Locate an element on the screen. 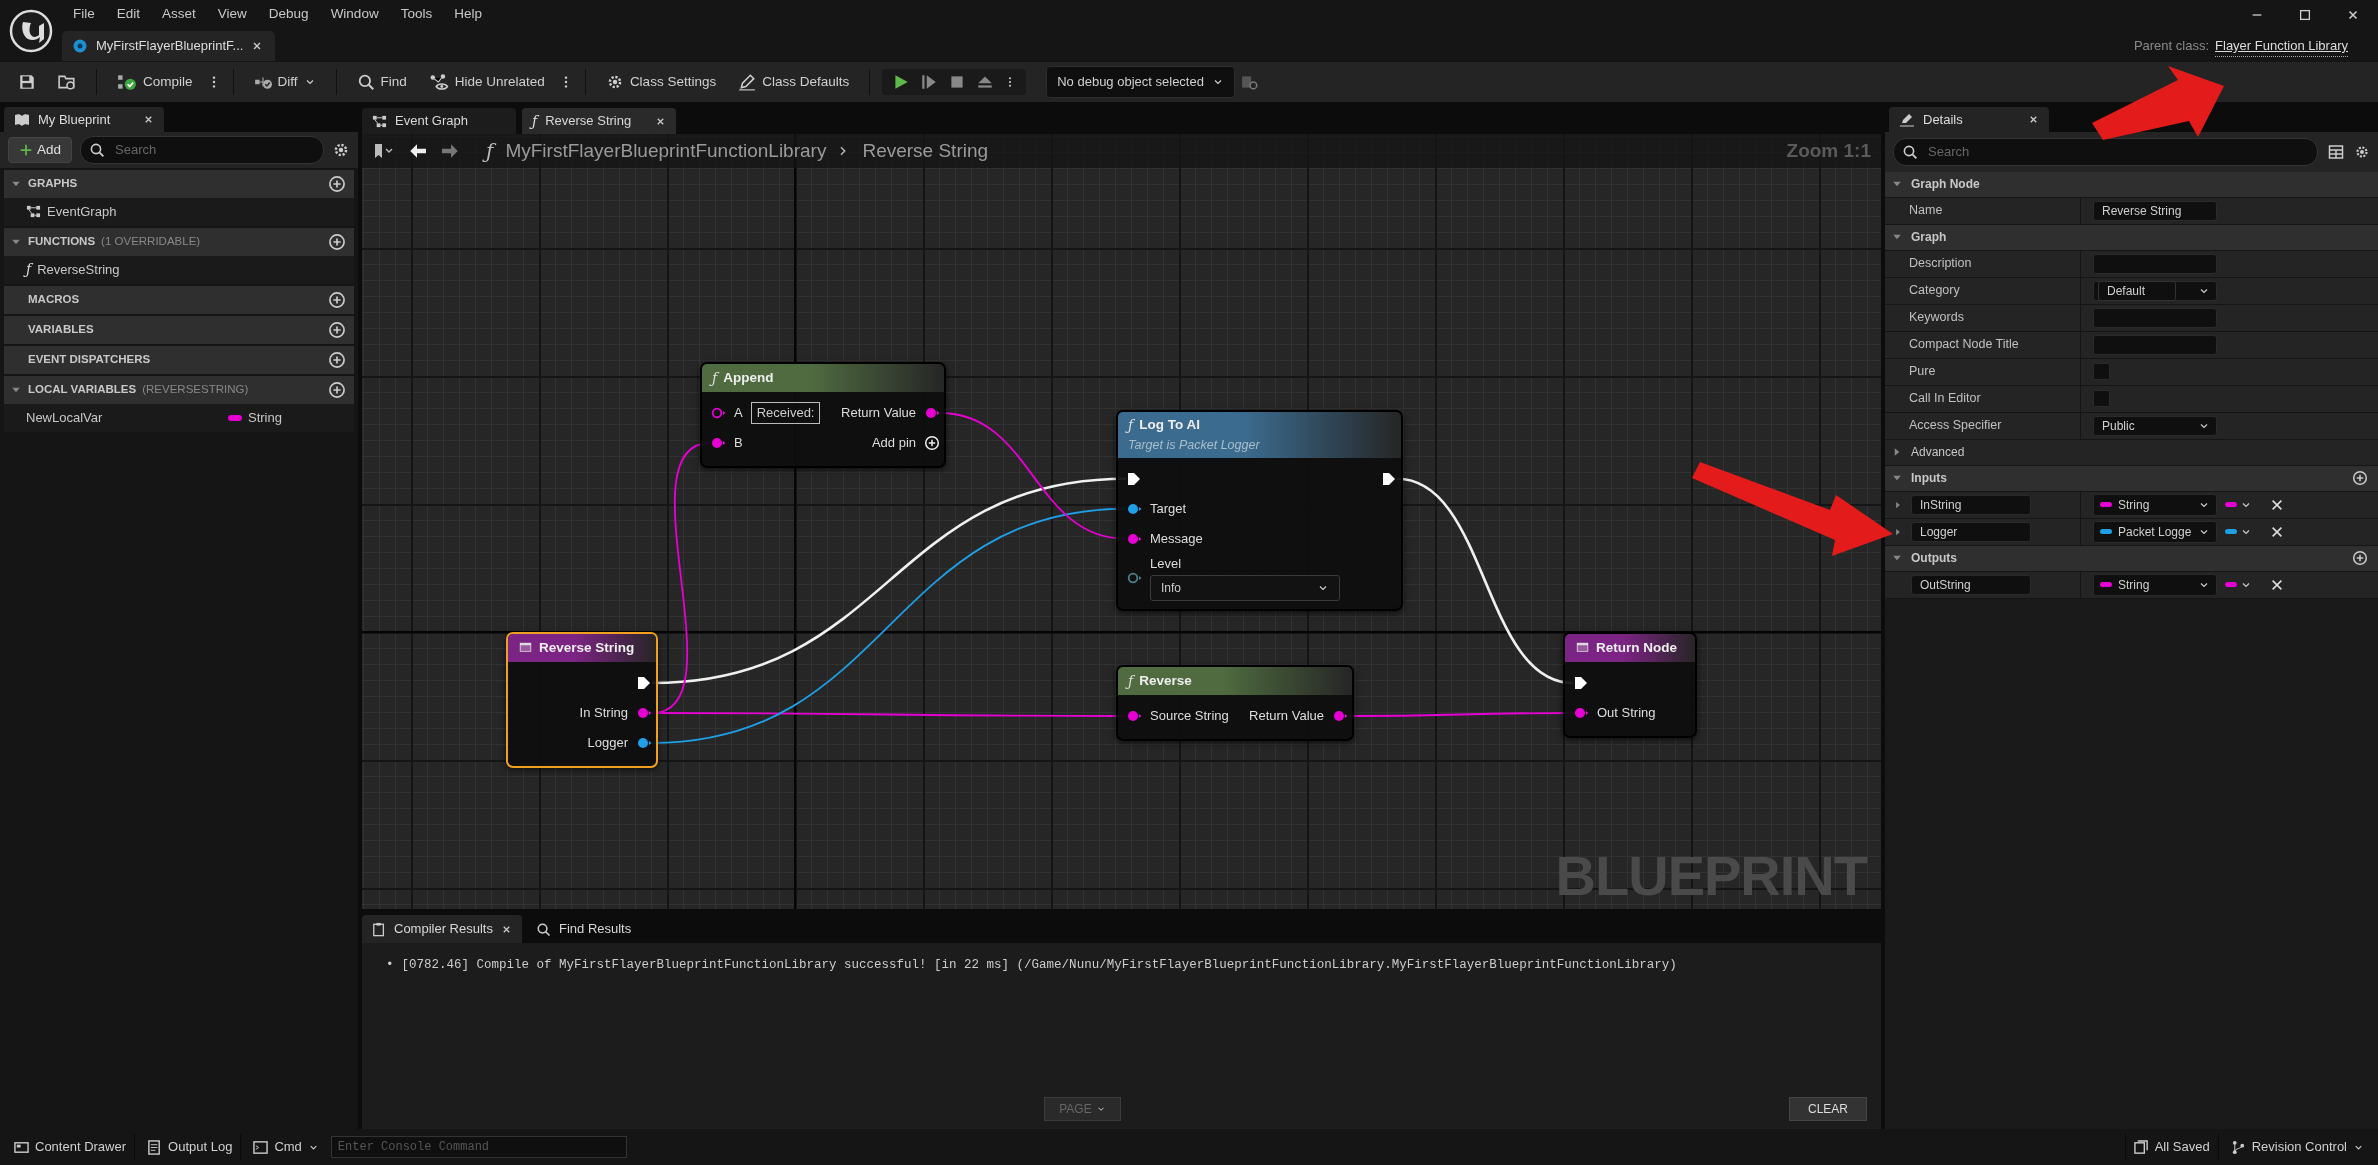  tree-item: NewLocalVar String is located at coordinates (179, 417).